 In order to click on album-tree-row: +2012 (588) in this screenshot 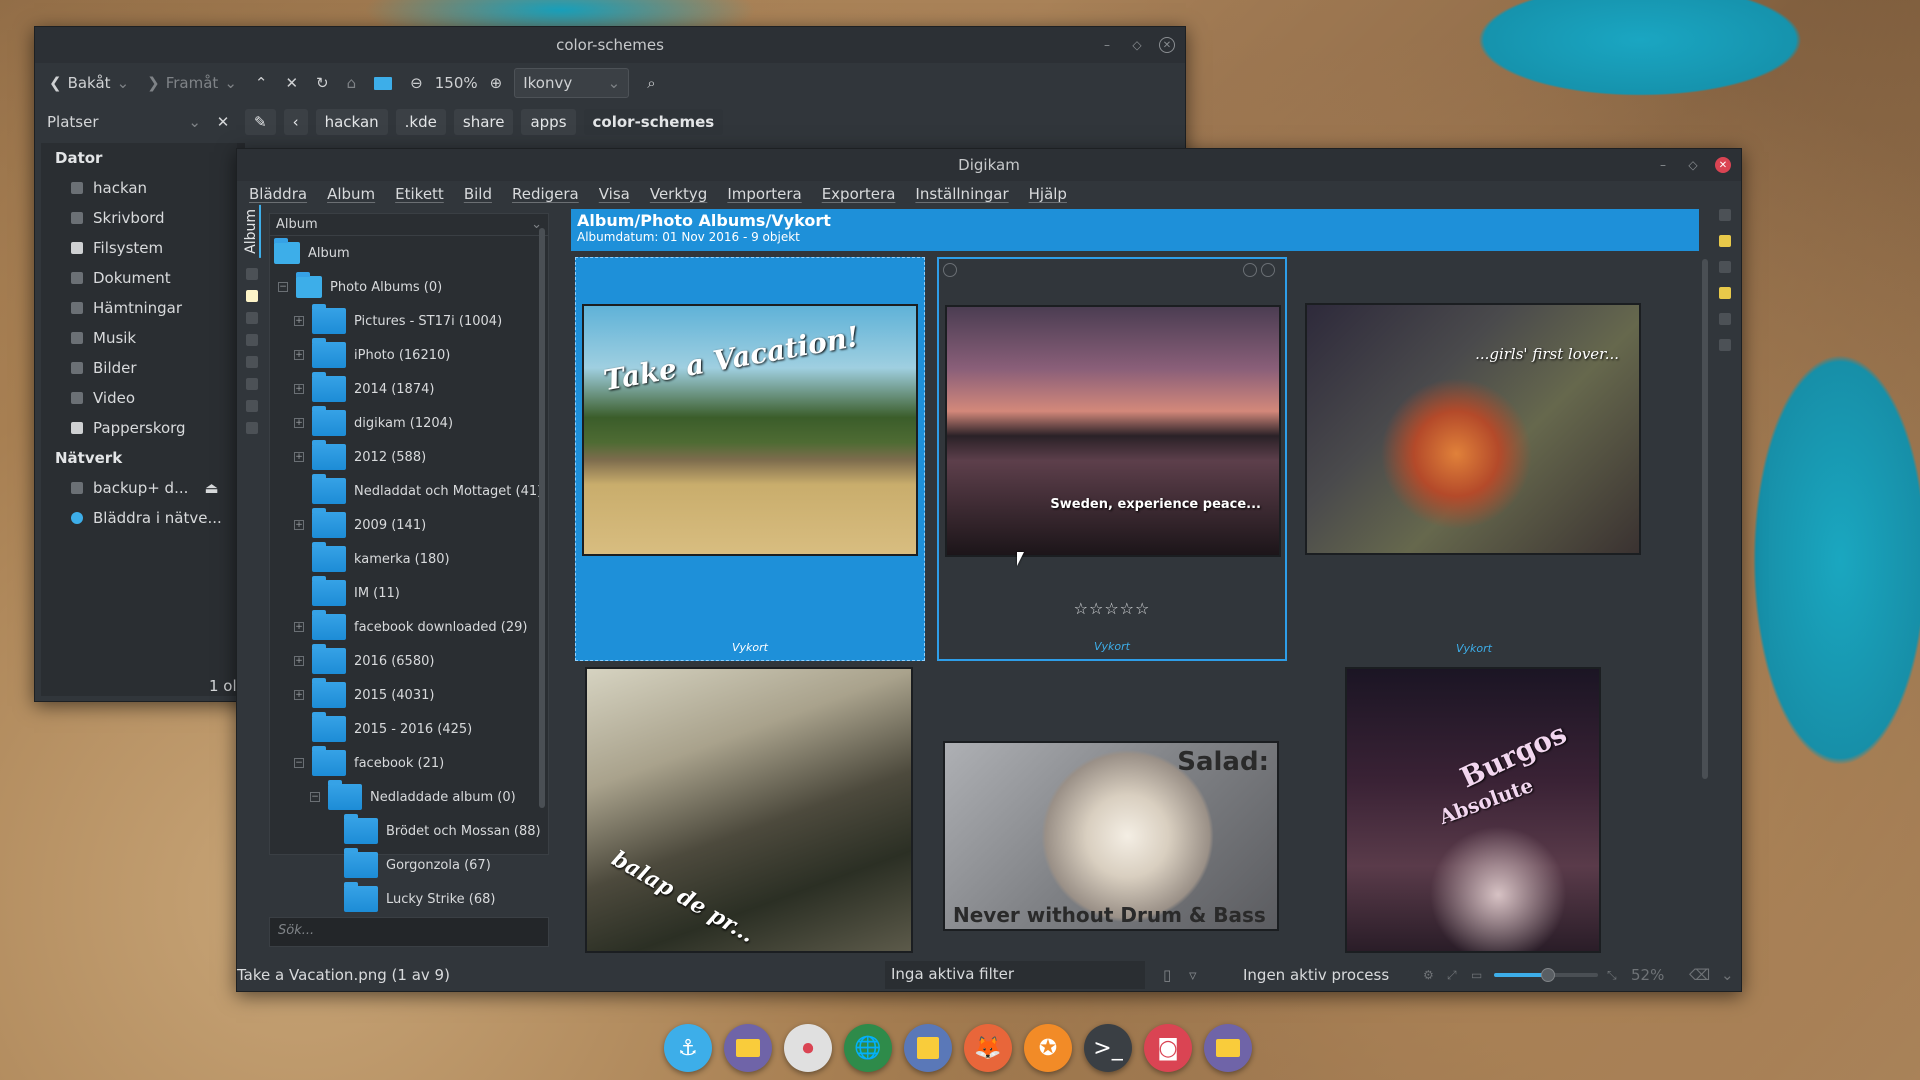, I will do `click(409, 457)`.